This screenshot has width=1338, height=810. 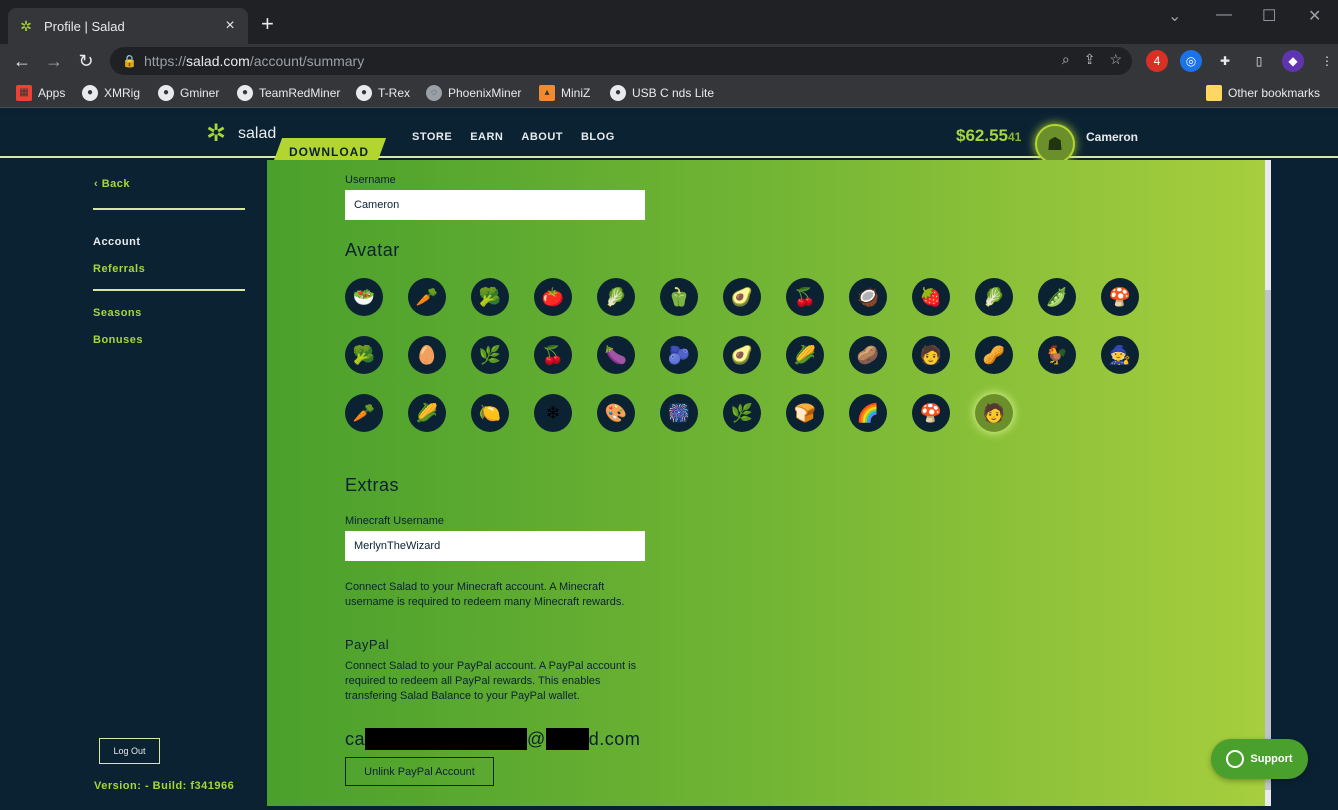 I want to click on nav-earn: EARN, so click(x=486, y=137).